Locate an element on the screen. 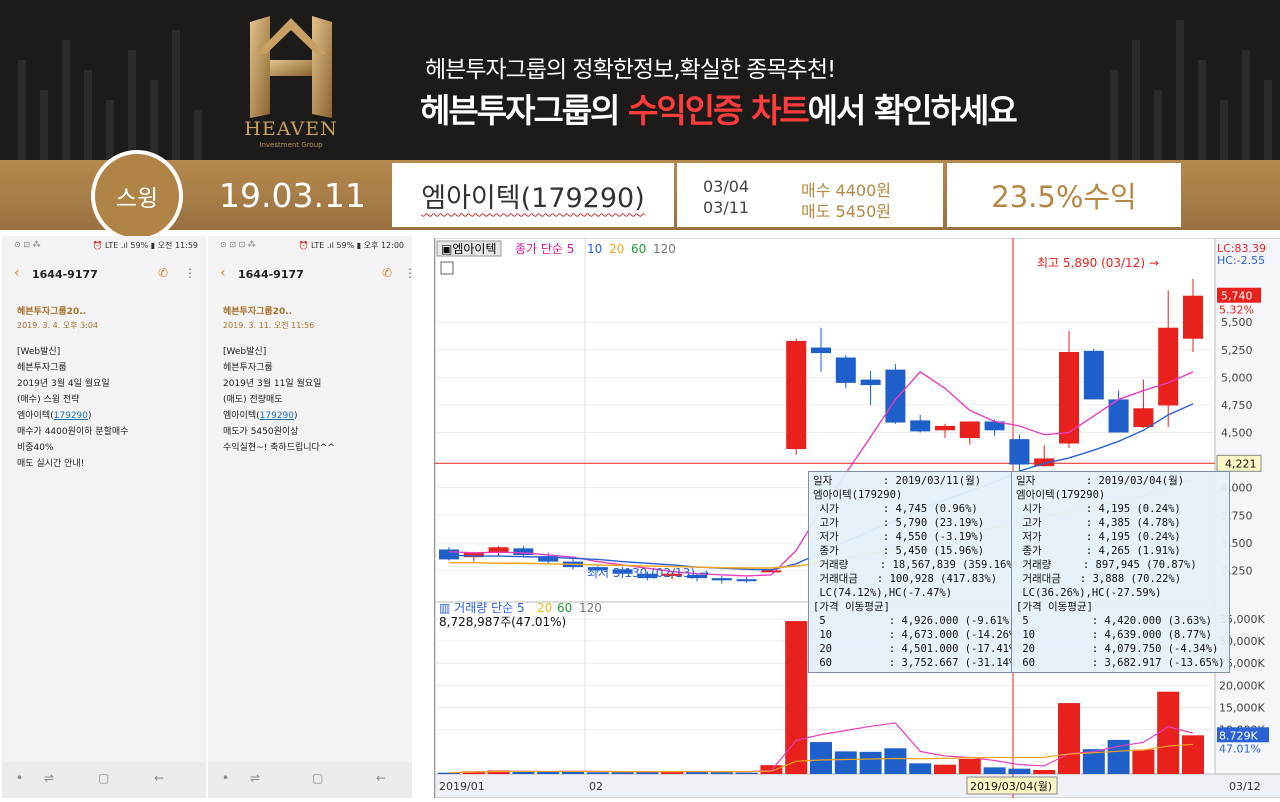 Image resolution: width=1280 pixels, height=802 pixels. tooltip-line: 엠아이텍(179290) is located at coordinates (858, 495).